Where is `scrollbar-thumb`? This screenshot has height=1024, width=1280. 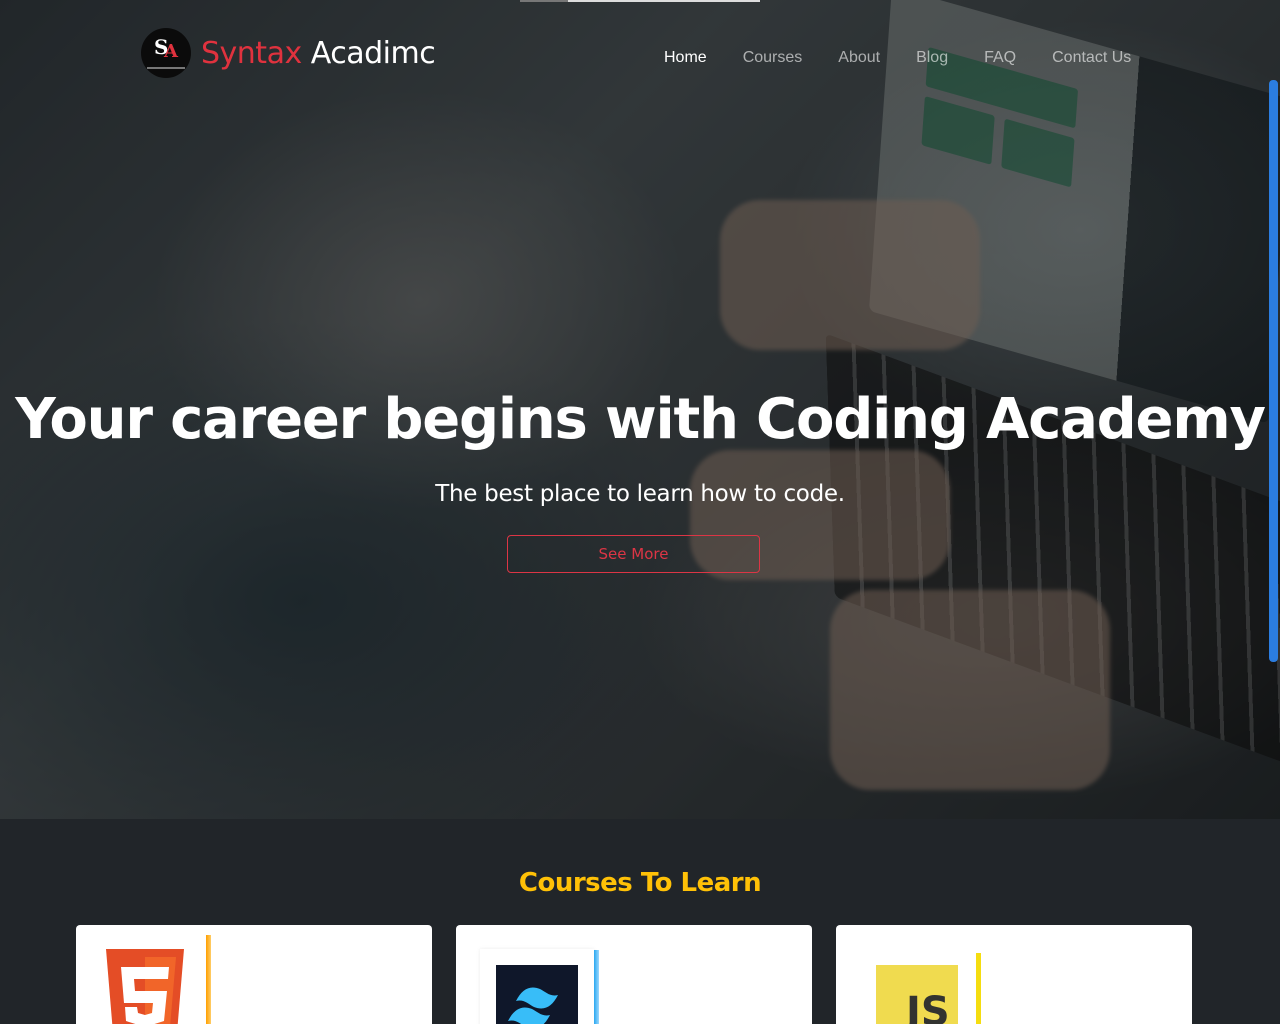
scrollbar-thumb is located at coordinates (1273, 371).